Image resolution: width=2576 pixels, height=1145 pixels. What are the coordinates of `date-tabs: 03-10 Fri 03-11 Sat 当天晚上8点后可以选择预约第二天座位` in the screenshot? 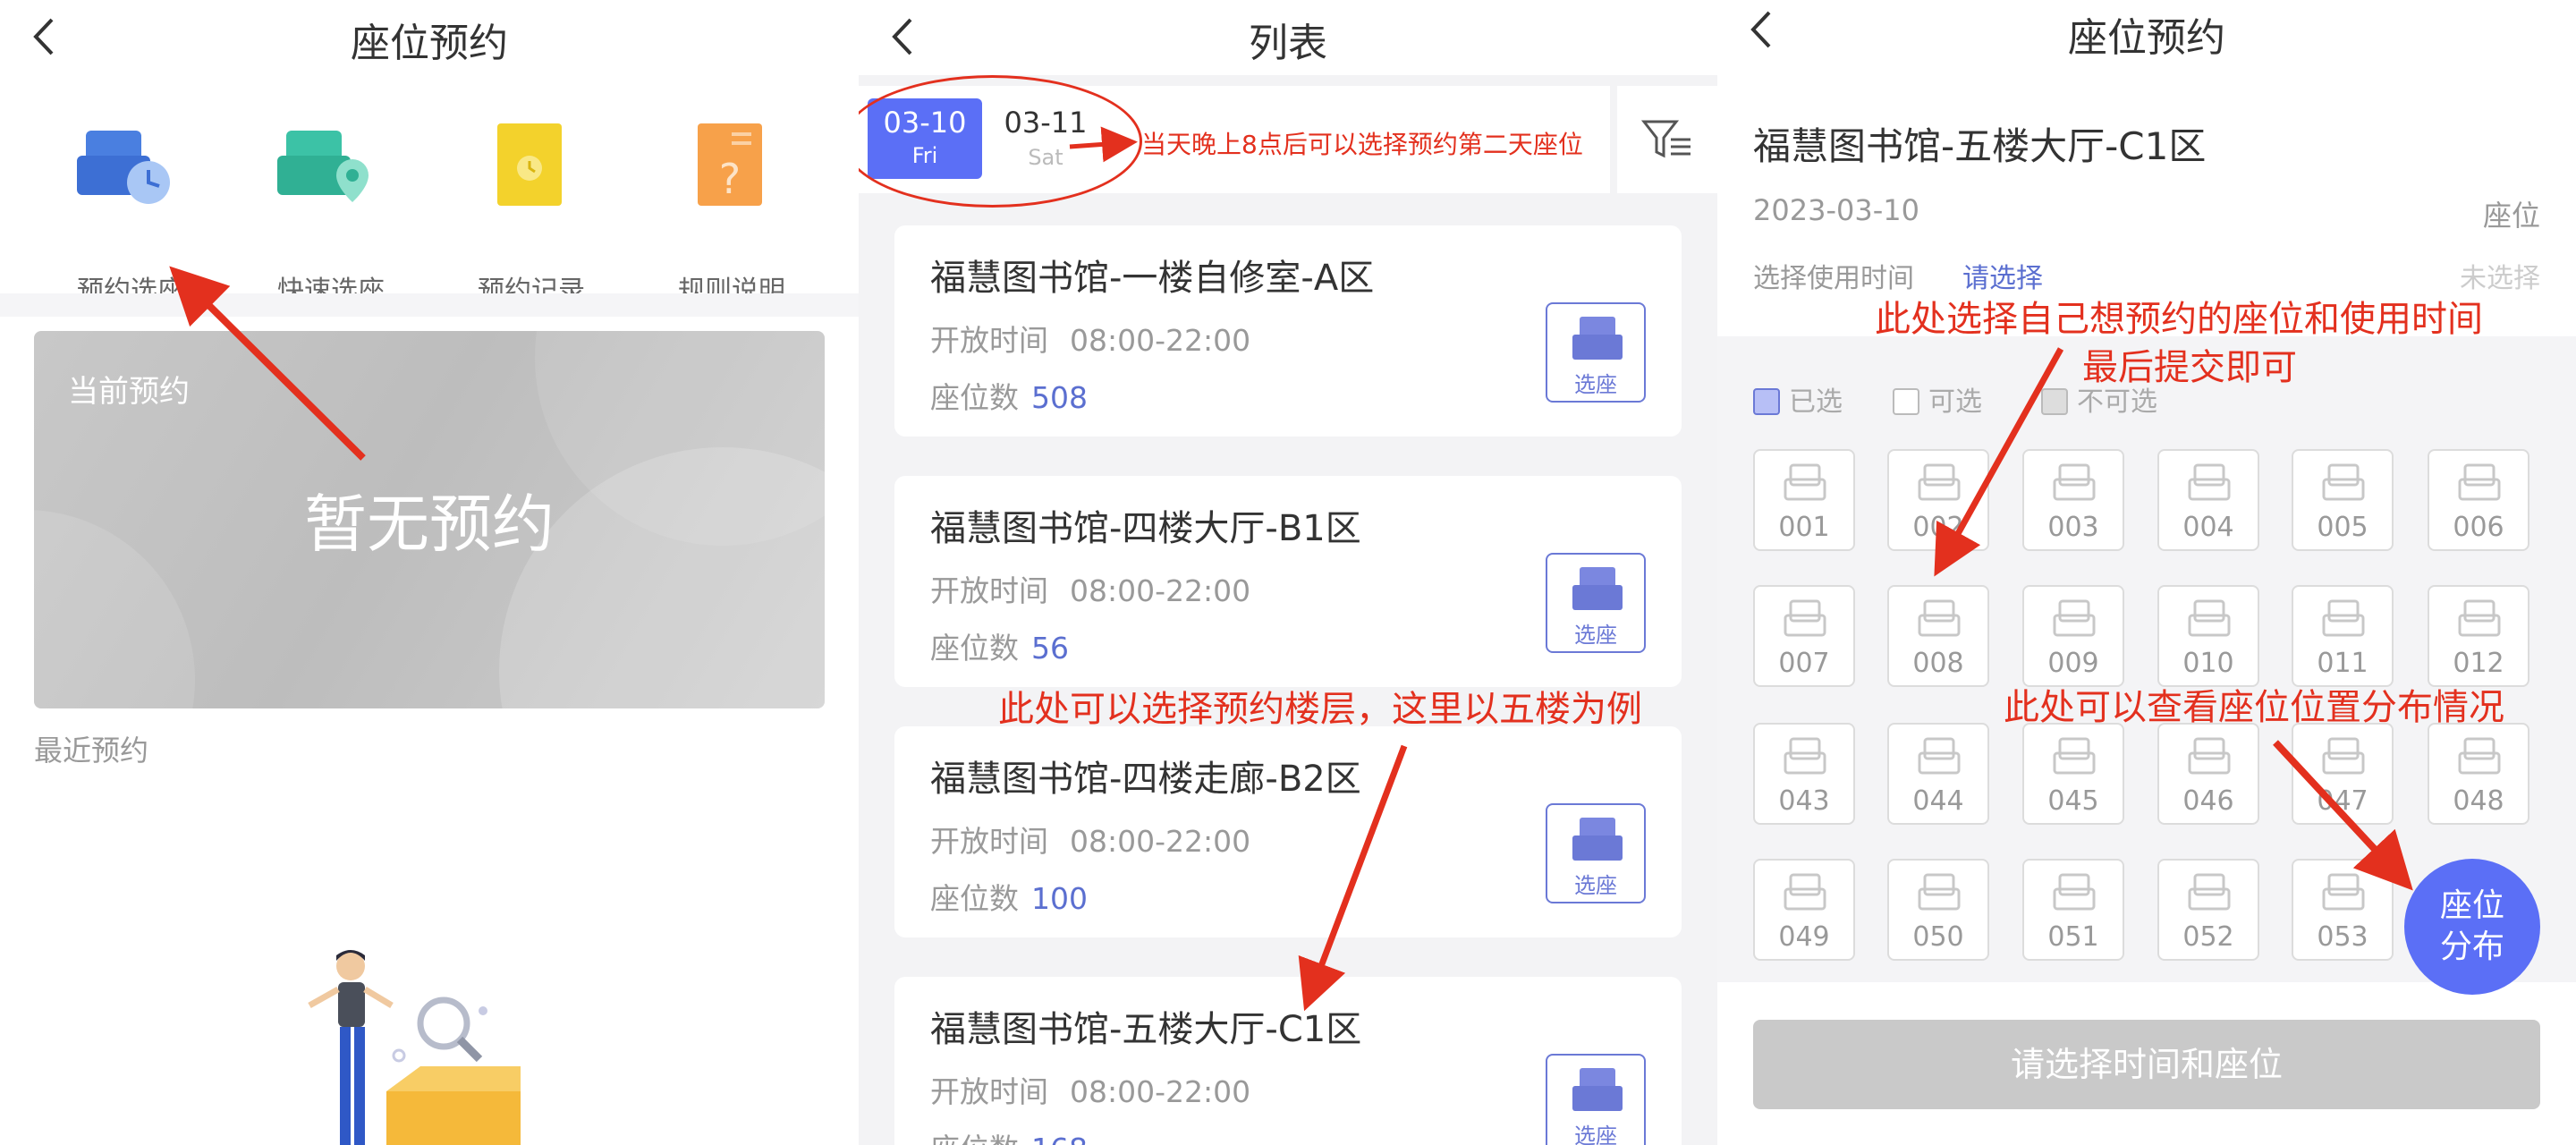 It's located at (1234, 141).